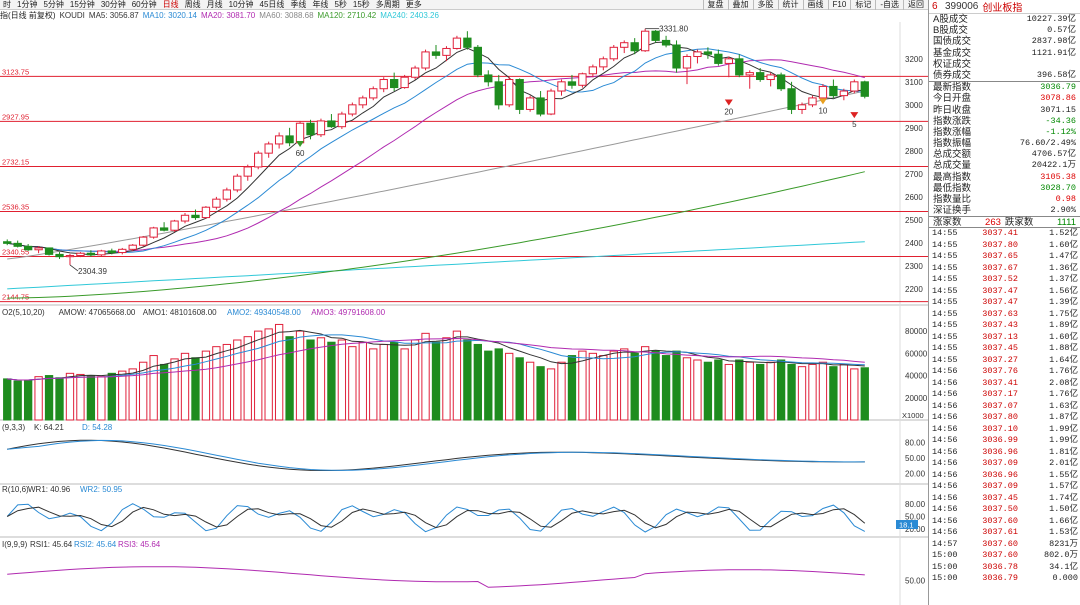 The height and width of the screenshot is (605, 1080). Describe the element at coordinates (340, 4) in the screenshot. I see `period-tab-13: 5秒` at that location.